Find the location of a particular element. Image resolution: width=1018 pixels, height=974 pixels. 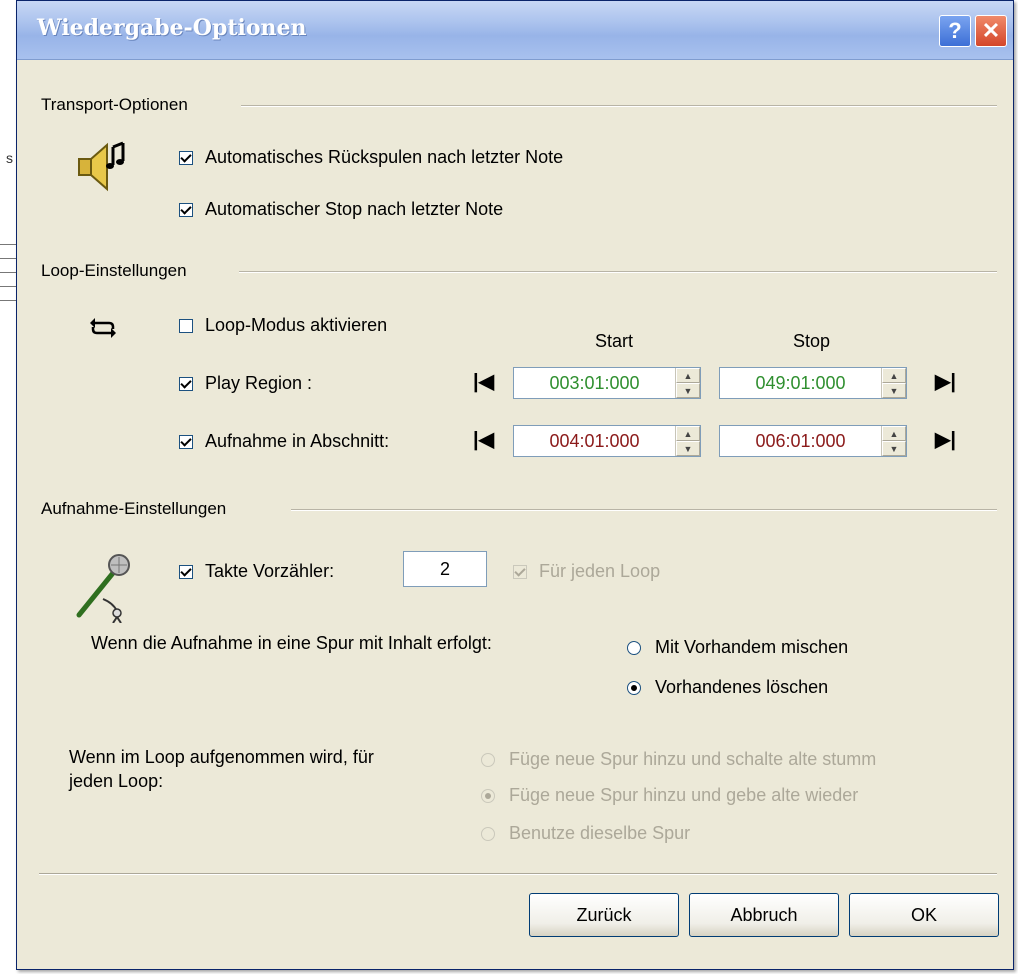

loop-mode-label: Loop-Modus aktivieren is located at coordinates (296, 325).